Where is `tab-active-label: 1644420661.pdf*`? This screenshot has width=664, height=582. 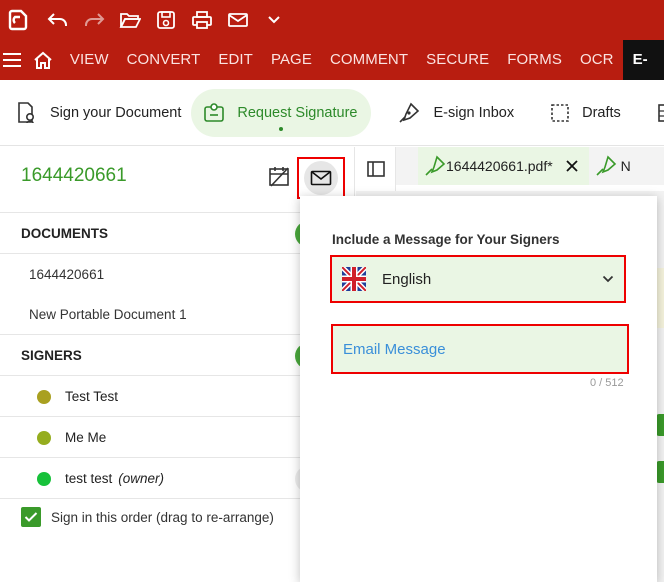 tab-active-label: 1644420661.pdf* is located at coordinates (499, 166).